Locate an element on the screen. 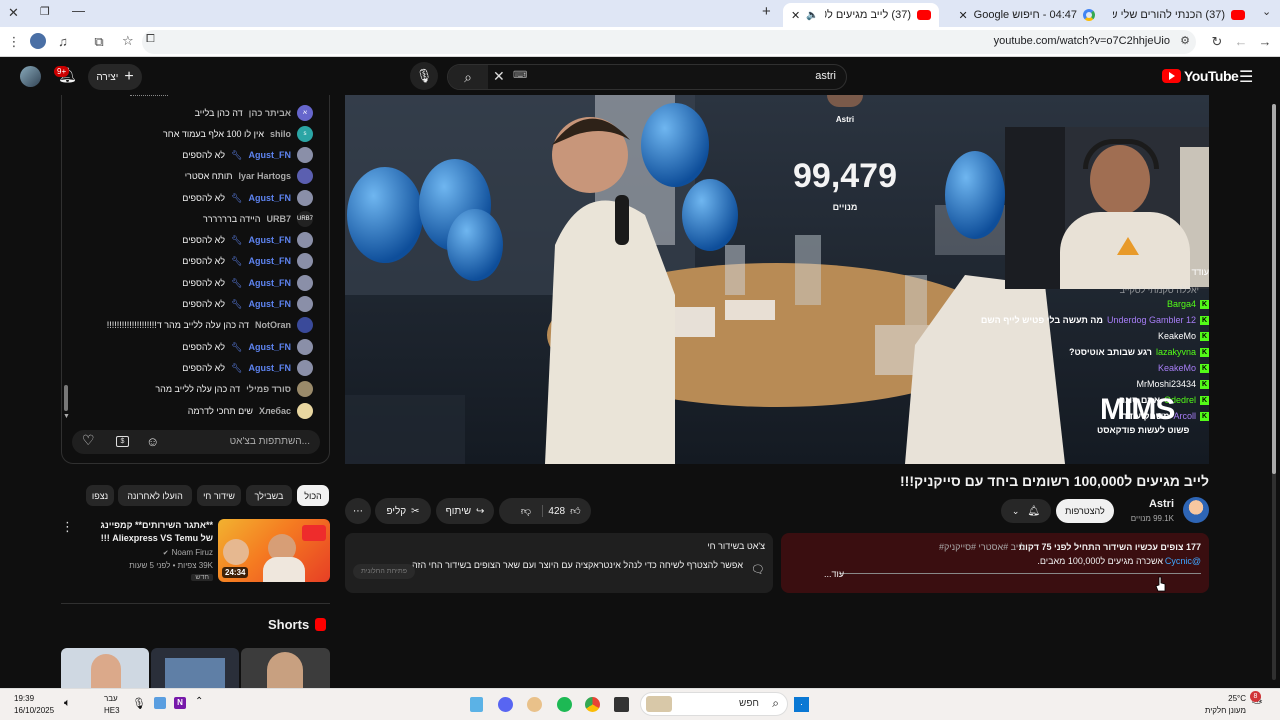  search-button: ⌕ is located at coordinates (468, 77).